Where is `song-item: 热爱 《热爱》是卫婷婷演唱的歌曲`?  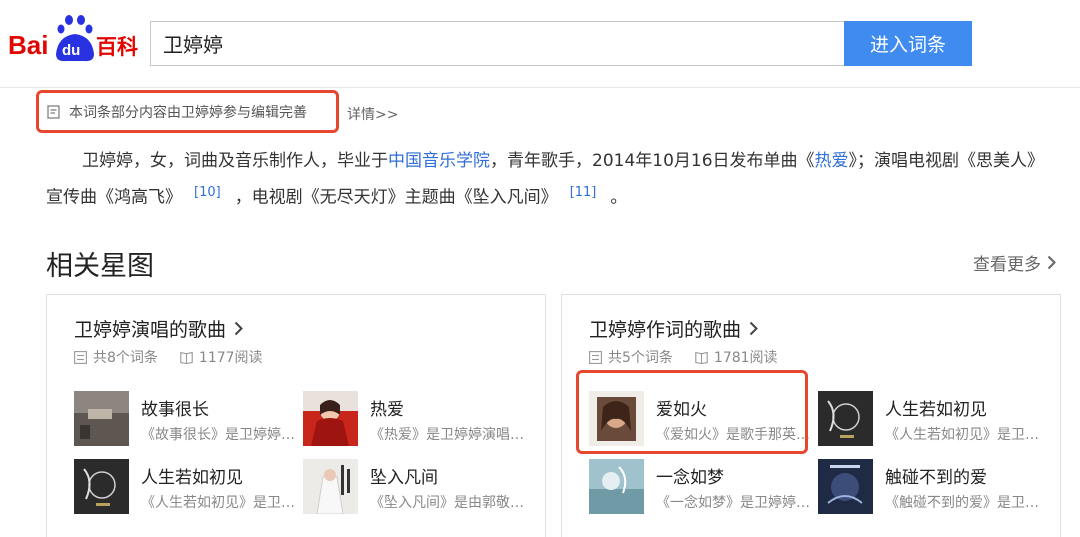
song-item: 热爱 《热爱》是卫婷婷演唱的歌曲 is located at coordinates (418, 419).